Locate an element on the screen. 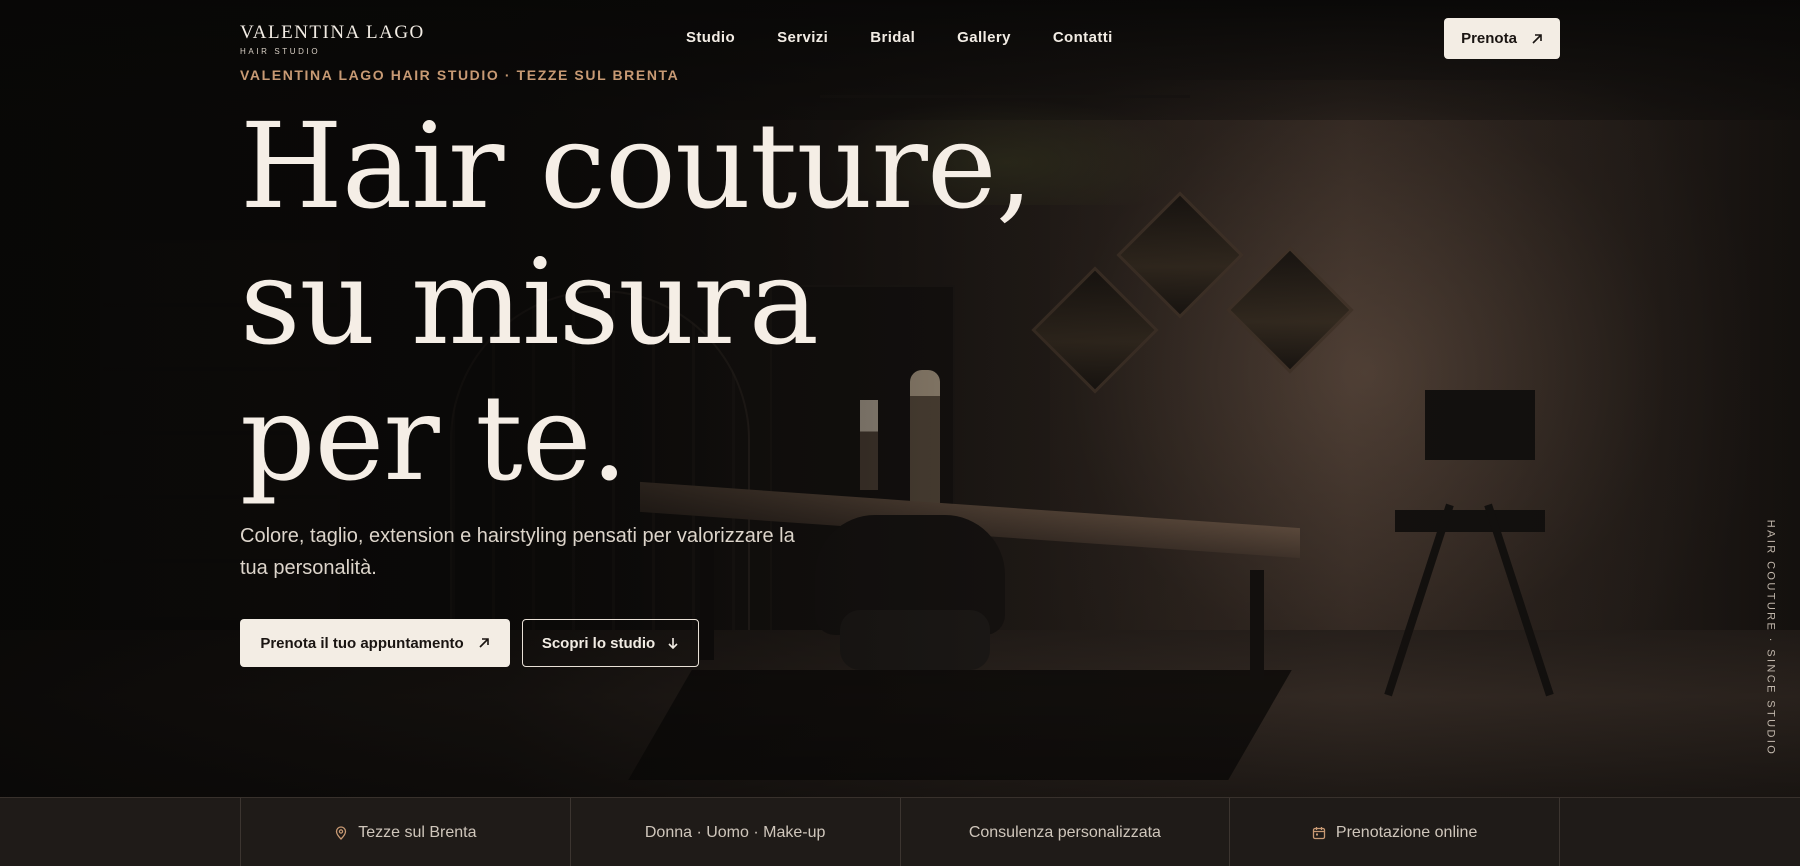 Image resolution: width=1800 pixels, height=866 pixels. feature-consultation: Consulenza personalizzata is located at coordinates (1066, 832).